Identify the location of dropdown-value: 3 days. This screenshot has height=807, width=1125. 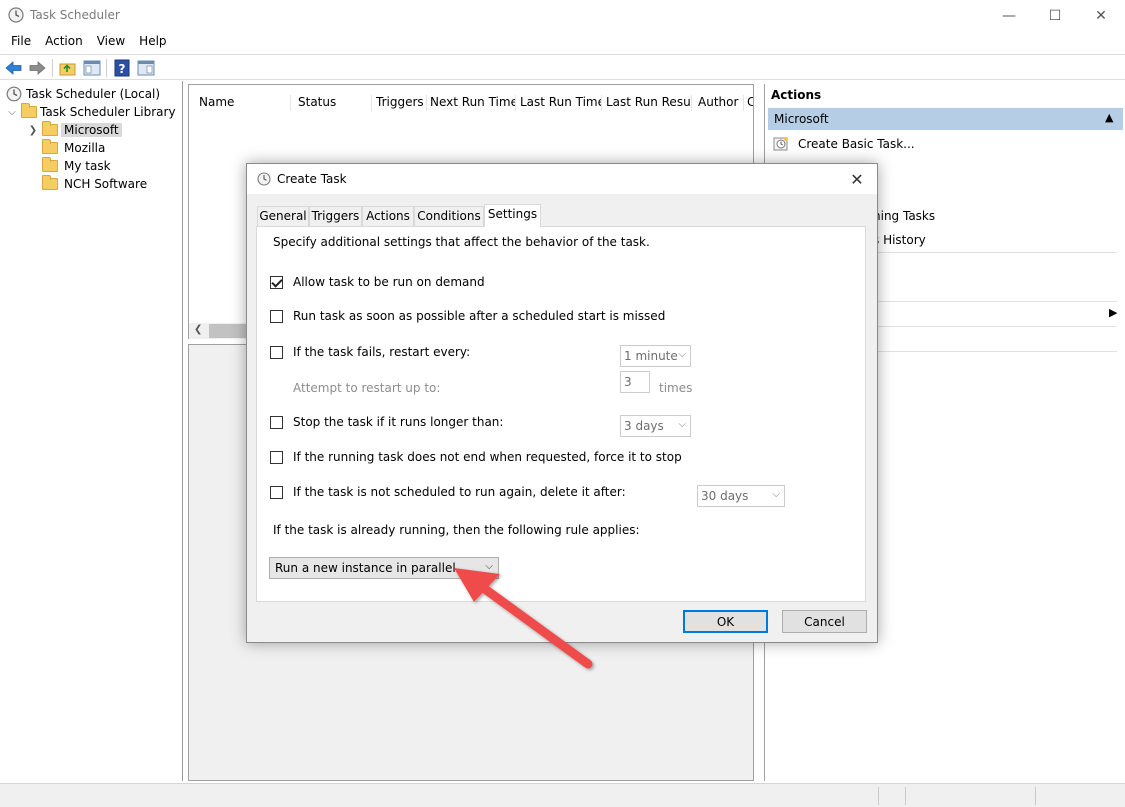
(644, 426).